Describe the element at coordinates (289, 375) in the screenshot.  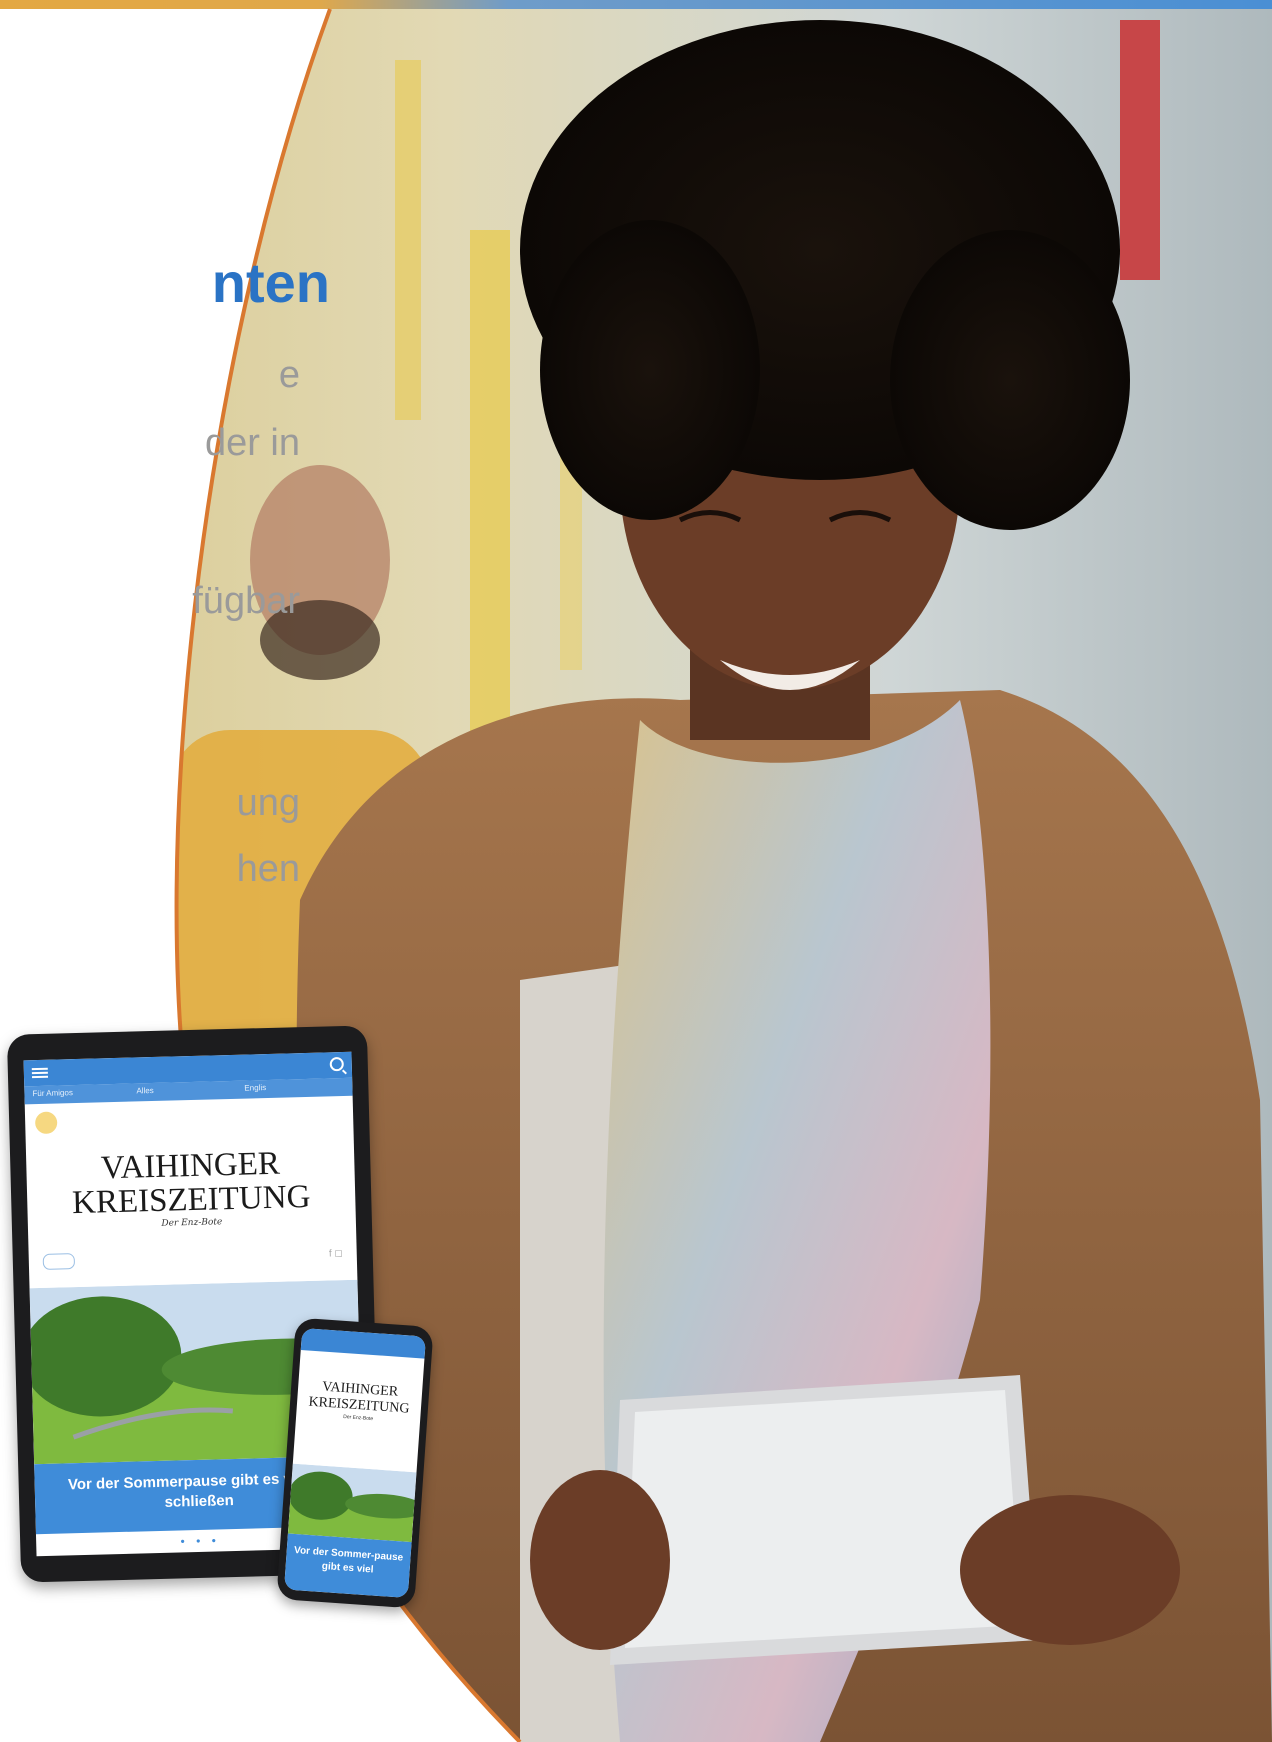
I see `body-text-line: e` at that location.